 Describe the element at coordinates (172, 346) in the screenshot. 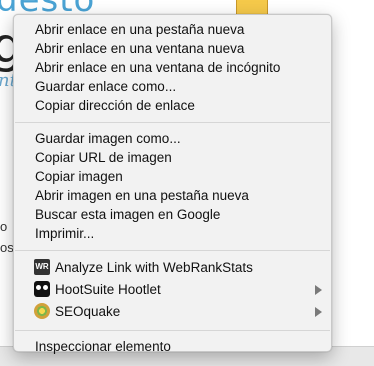

I see `menu-item-inspect-element: Inspeccionar elemento` at that location.